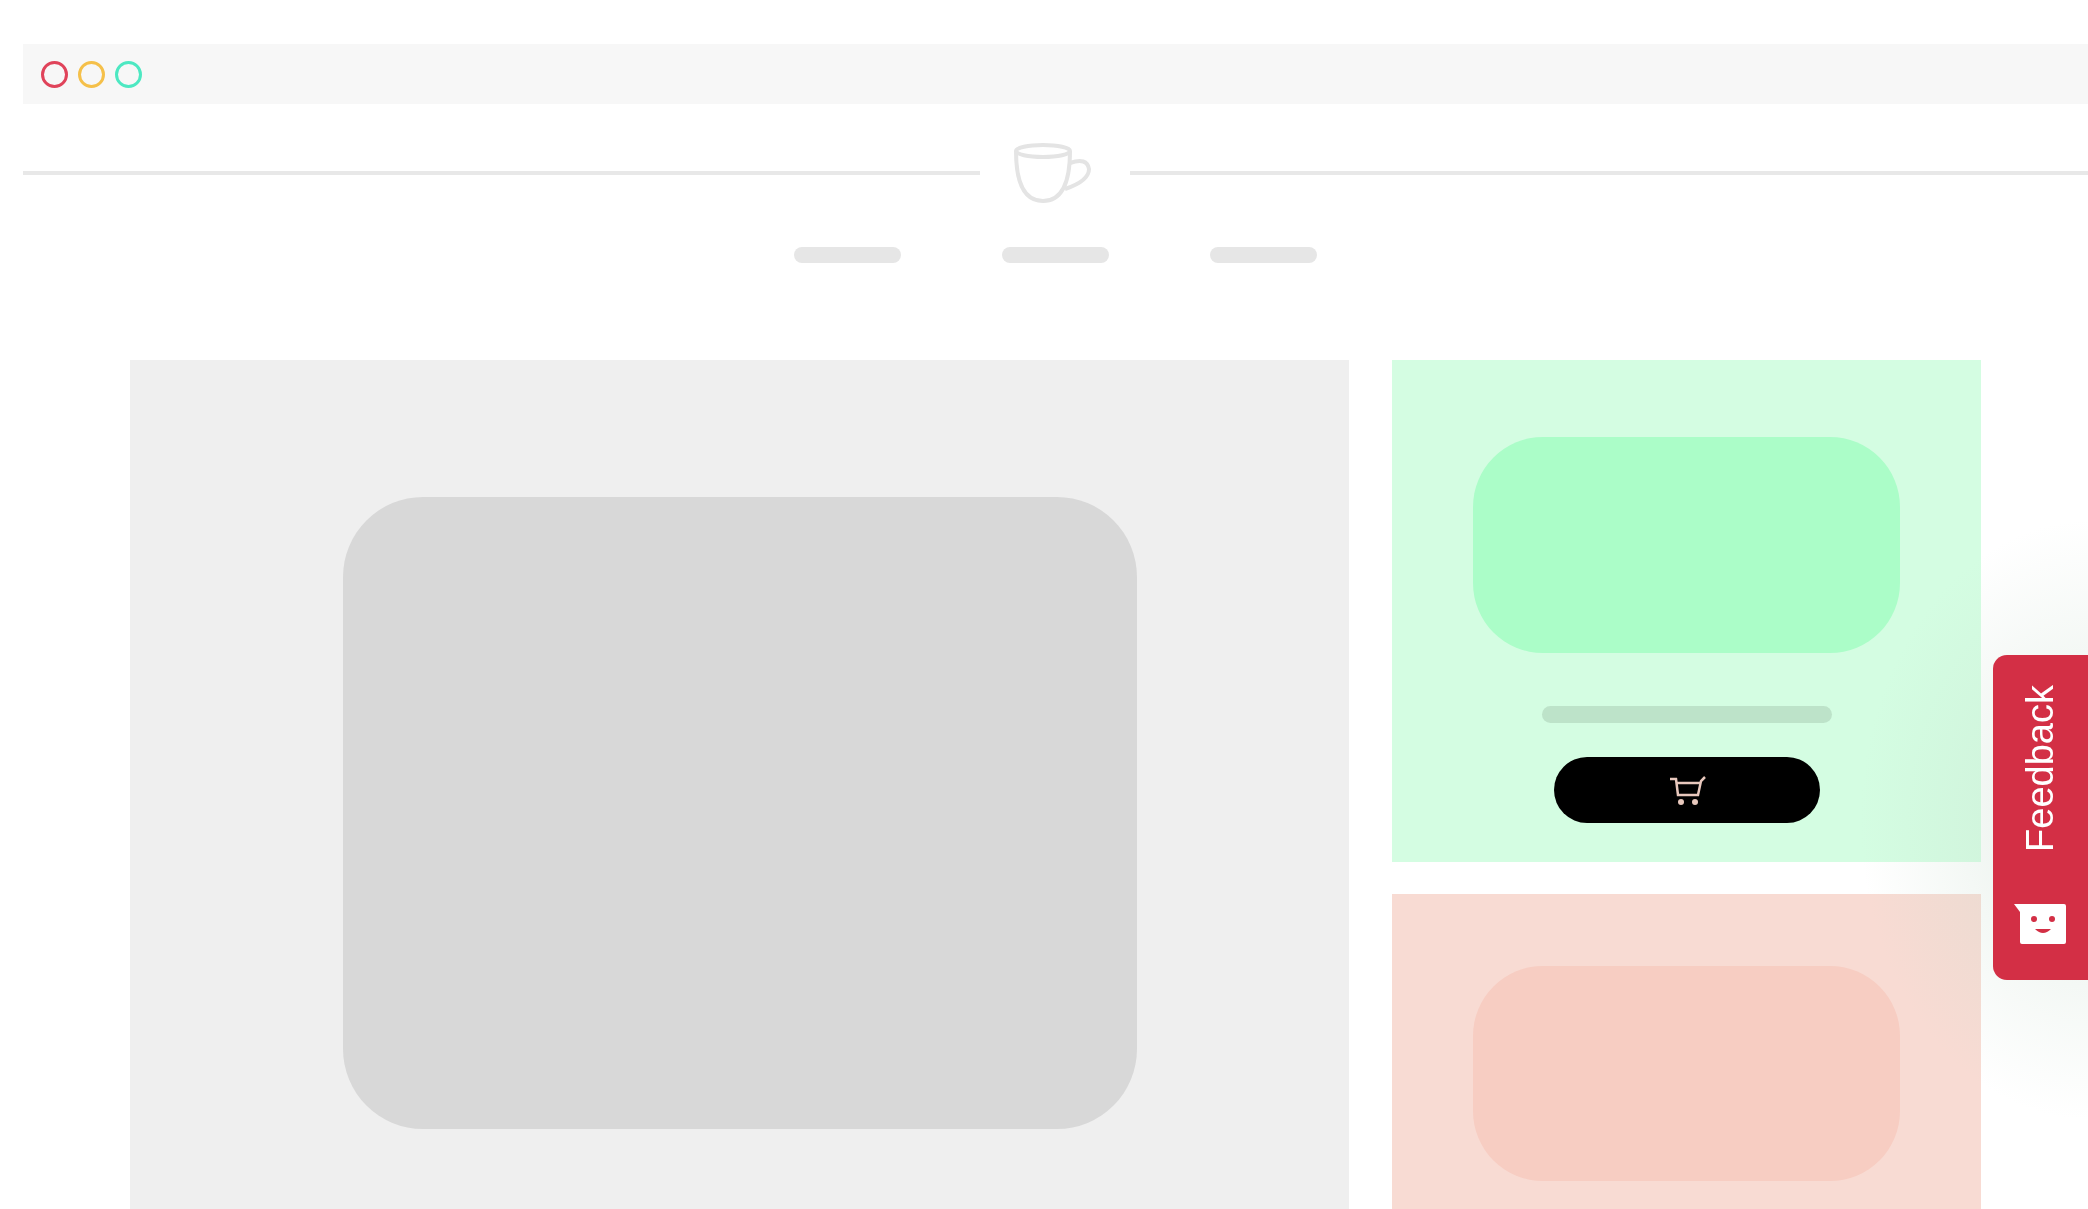  I want to click on feedback-tab: Feedback, so click(2040, 817).